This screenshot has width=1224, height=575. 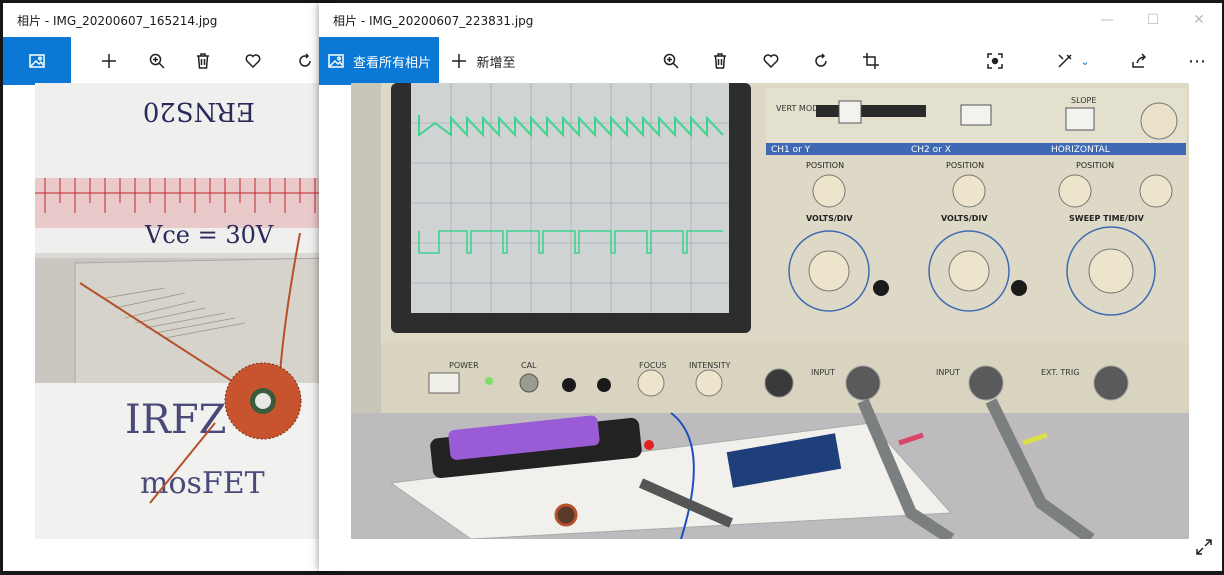 I want to click on toolbar: 查看所有相片 新增至 ⌄ ⋯, so click(x=770, y=61).